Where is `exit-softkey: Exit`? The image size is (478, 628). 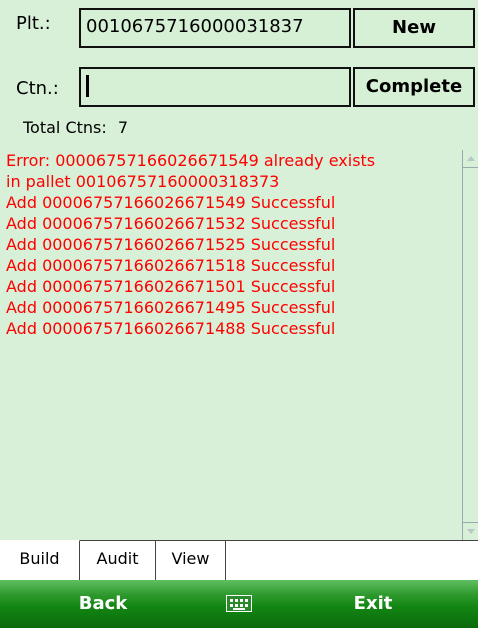 exit-softkey: Exit is located at coordinates (373, 604).